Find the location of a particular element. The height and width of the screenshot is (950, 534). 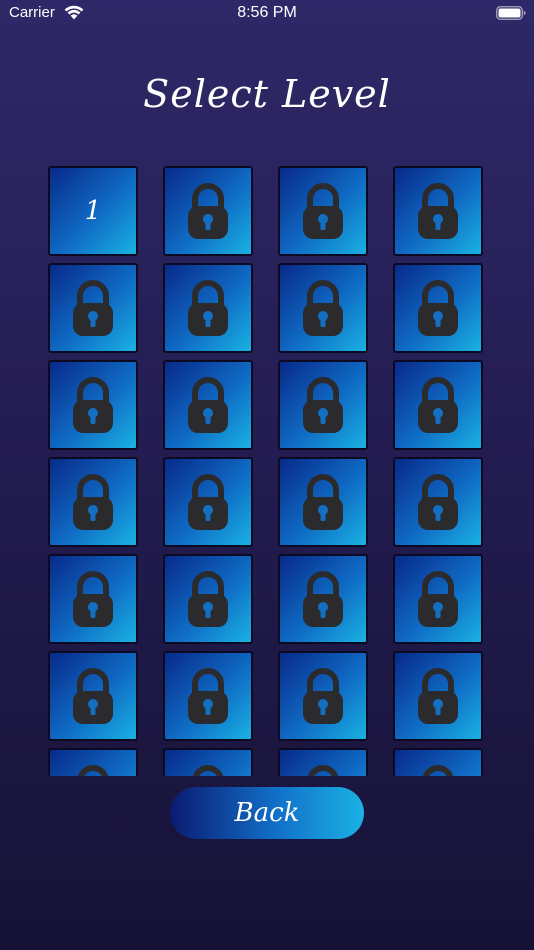

level-tile: 1 is located at coordinates (93, 211).